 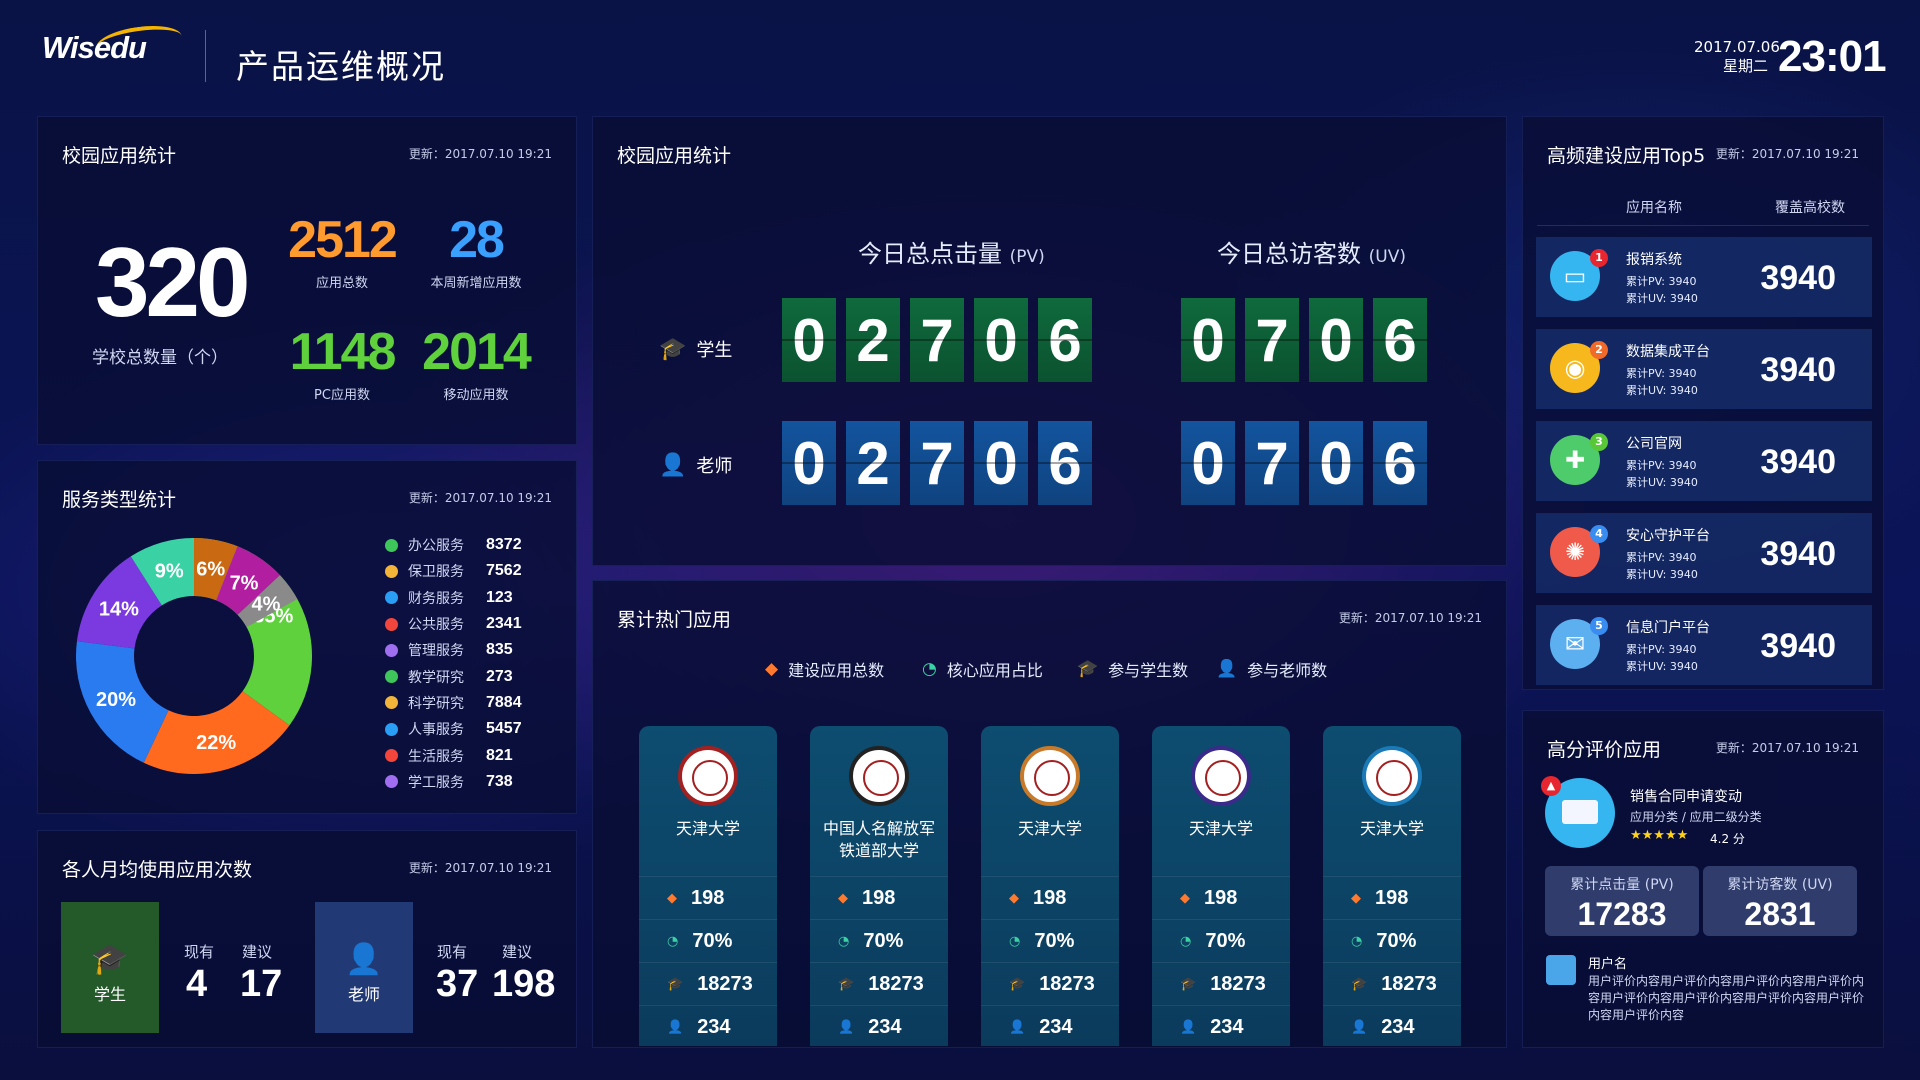 I want to click on review-pv-value: 17283, so click(x=1622, y=914).